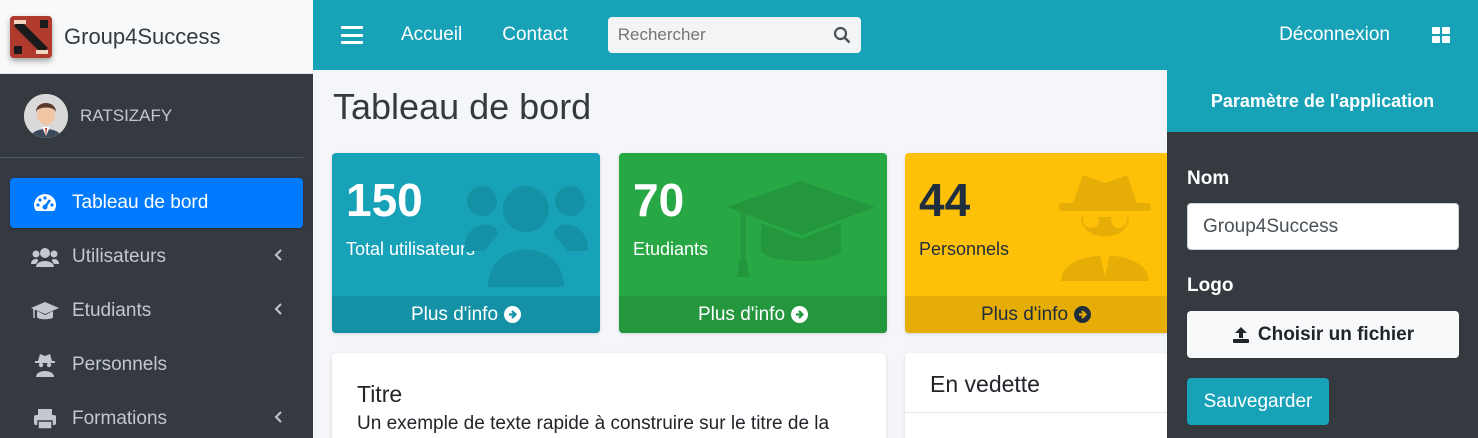 The image size is (1478, 438). Describe the element at coordinates (112, 310) in the screenshot. I see `sidebar-item-label: Etudiants` at that location.